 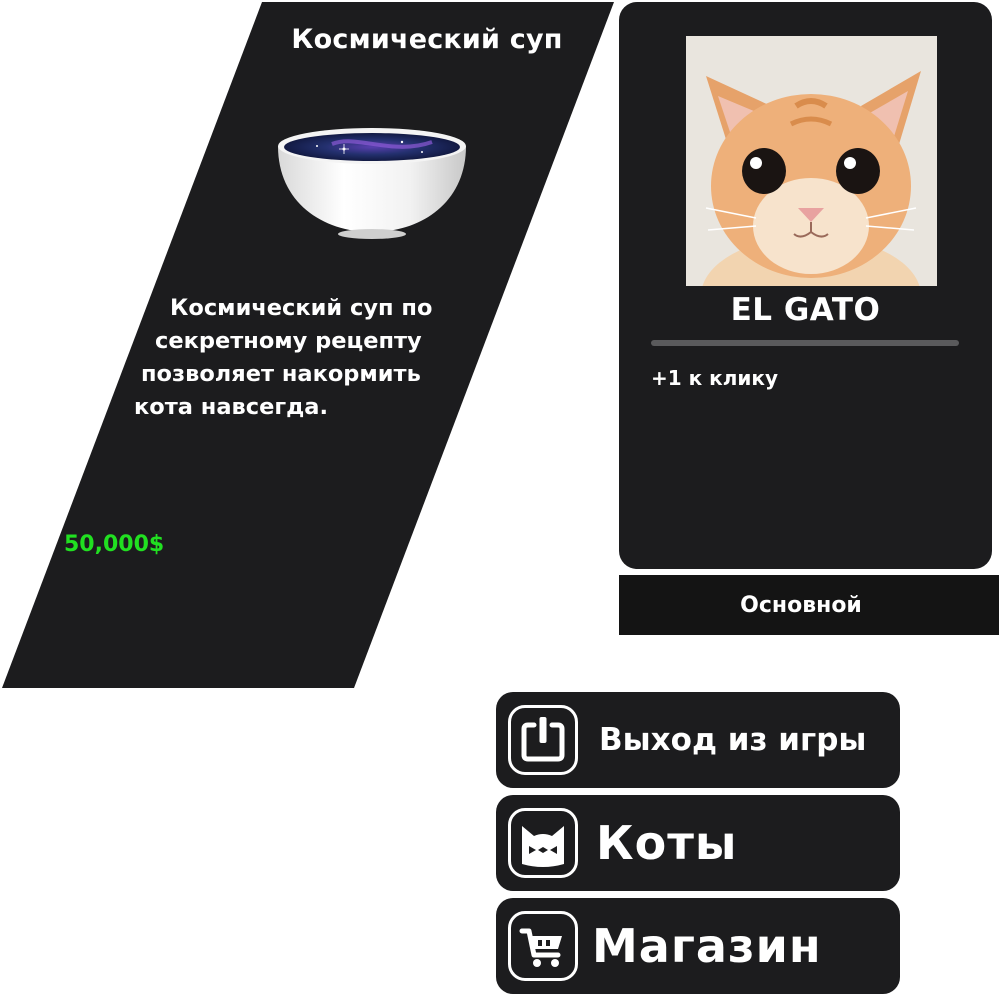 I want to click on shop-label: Магазин, so click(x=707, y=946).